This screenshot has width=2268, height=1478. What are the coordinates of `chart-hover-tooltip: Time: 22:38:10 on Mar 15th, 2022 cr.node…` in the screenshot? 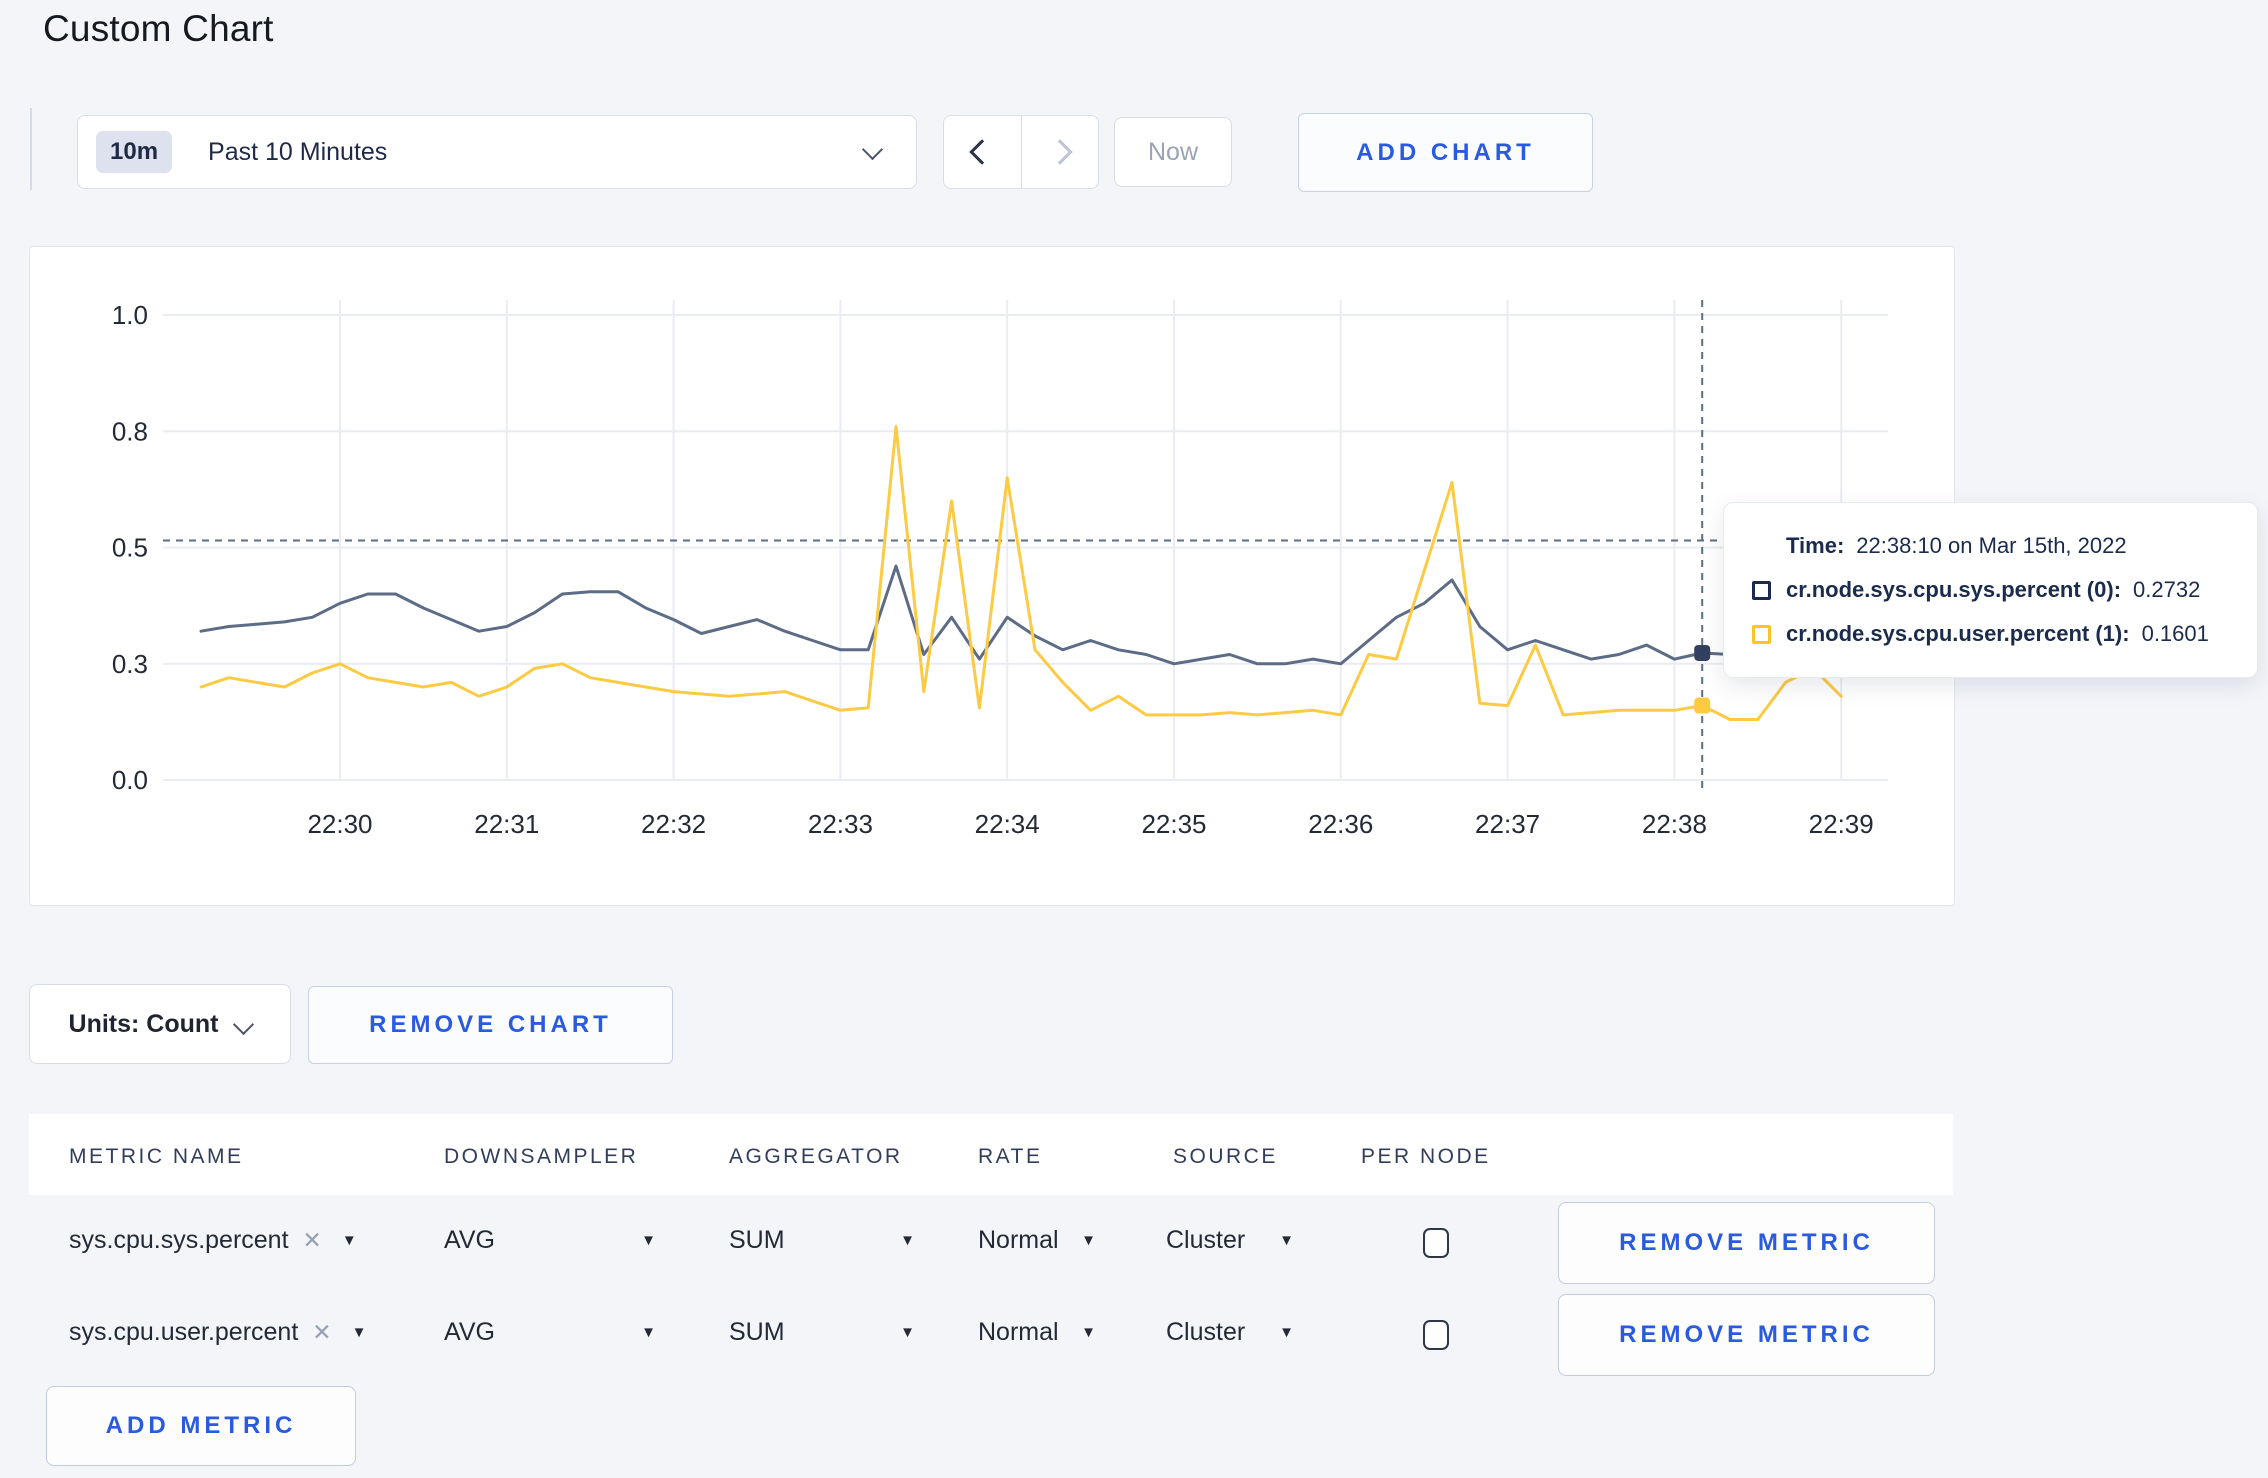 It's located at (1990, 590).